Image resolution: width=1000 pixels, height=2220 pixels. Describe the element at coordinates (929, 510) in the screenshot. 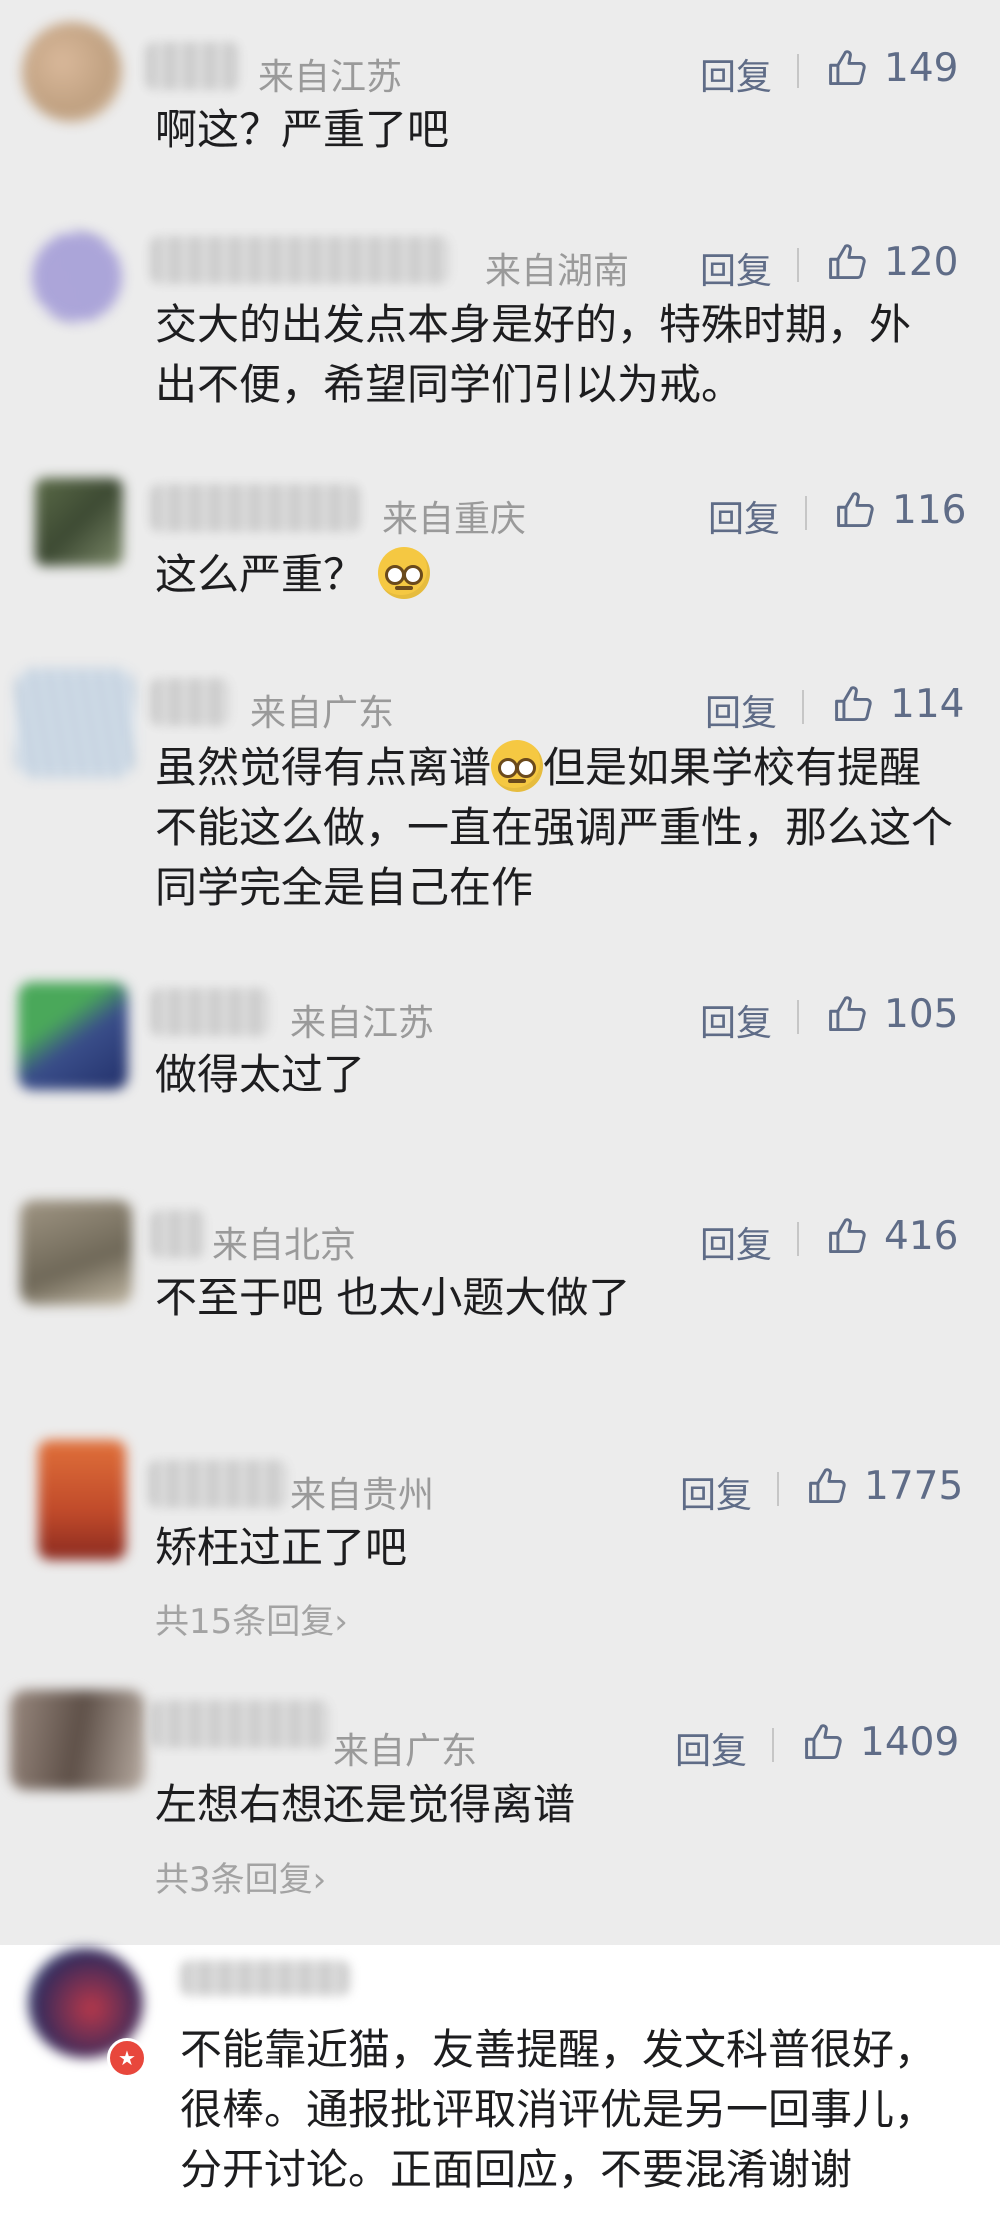

I see `like-count: 116` at that location.